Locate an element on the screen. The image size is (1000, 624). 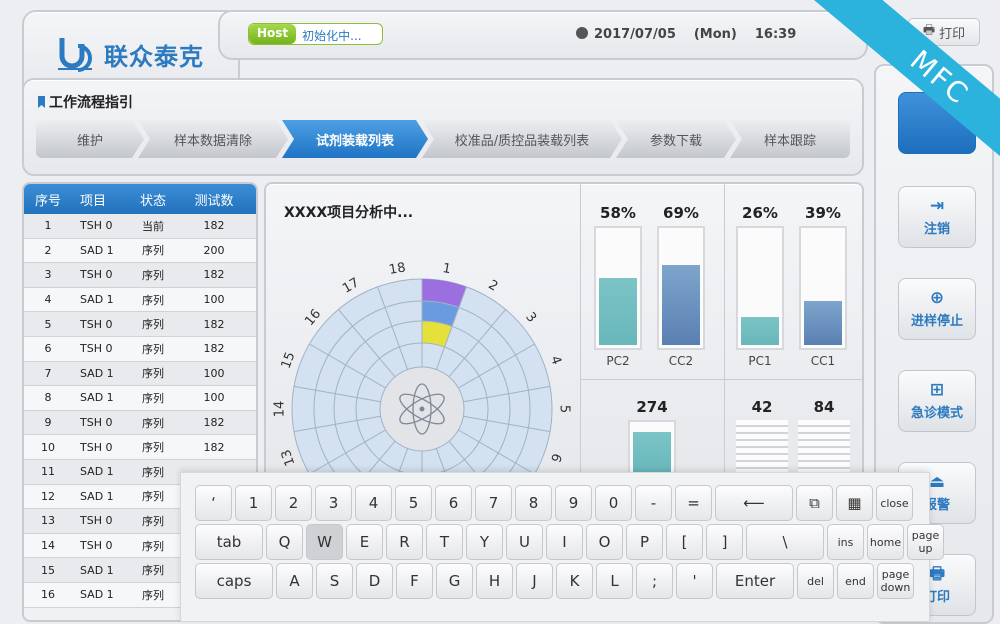
emergency-mode-button: ⊞ 急诊模式 is located at coordinates (937, 401).